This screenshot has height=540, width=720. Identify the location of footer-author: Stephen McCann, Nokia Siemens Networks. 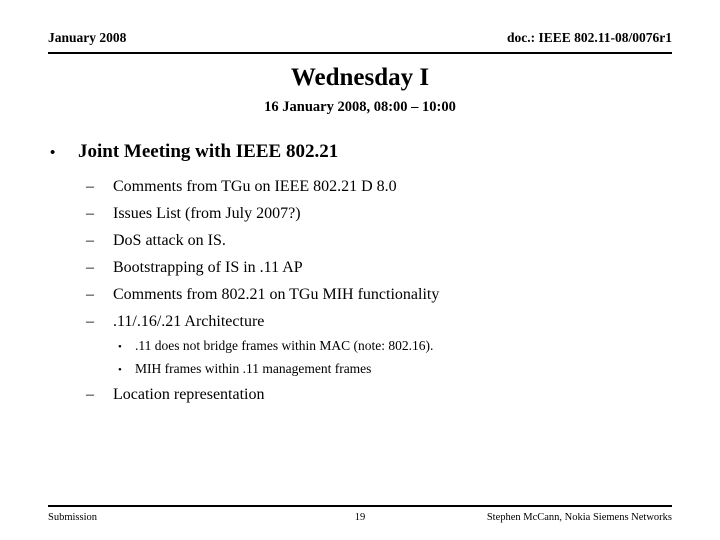
(579, 517).